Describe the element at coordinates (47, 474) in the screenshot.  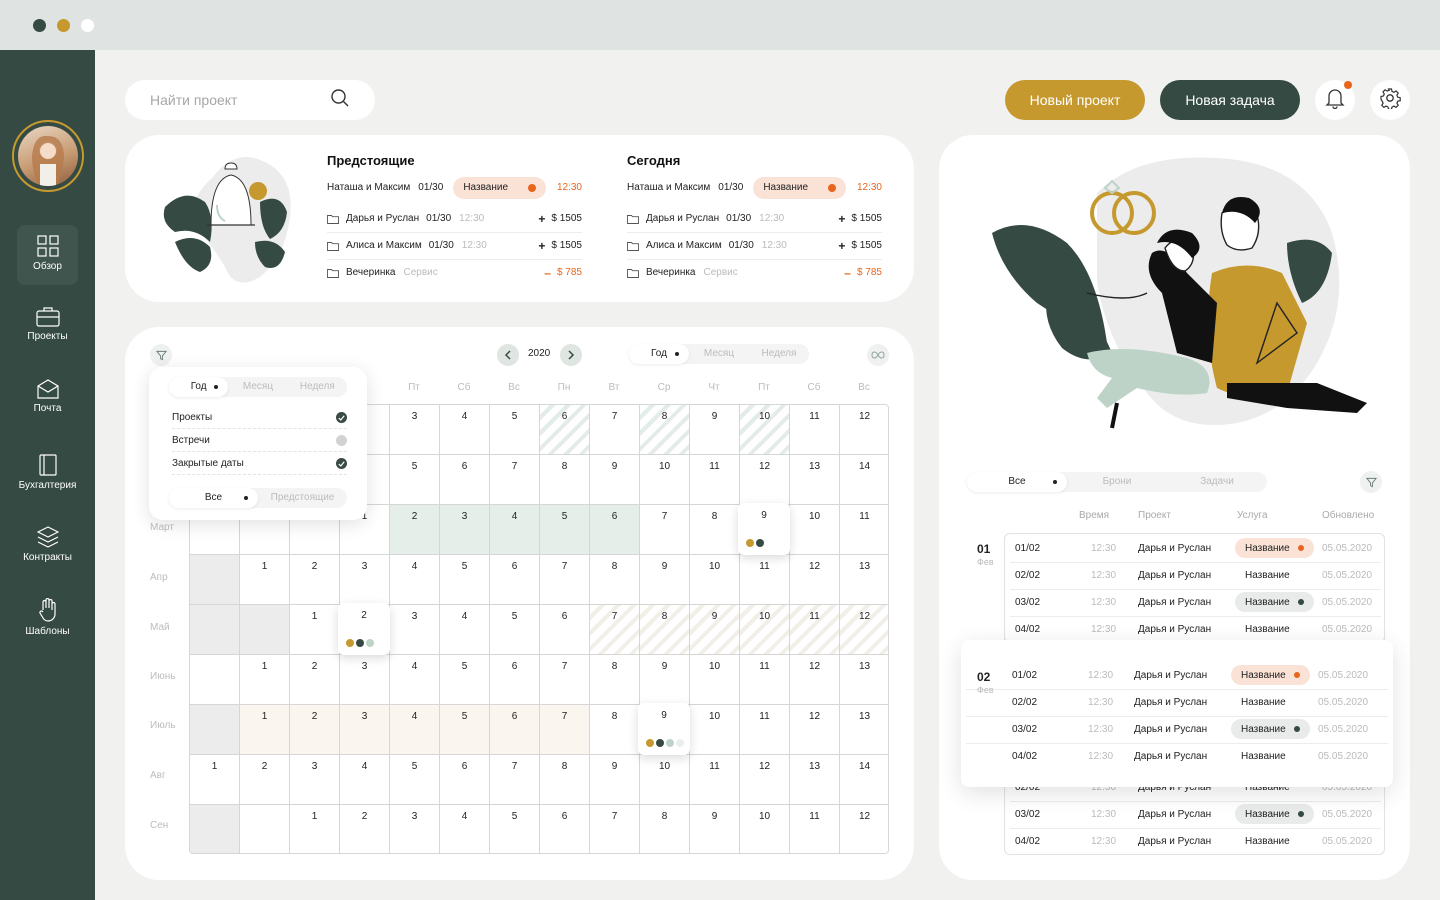
I see `sidebar-item-3: Бухгалтерия` at that location.